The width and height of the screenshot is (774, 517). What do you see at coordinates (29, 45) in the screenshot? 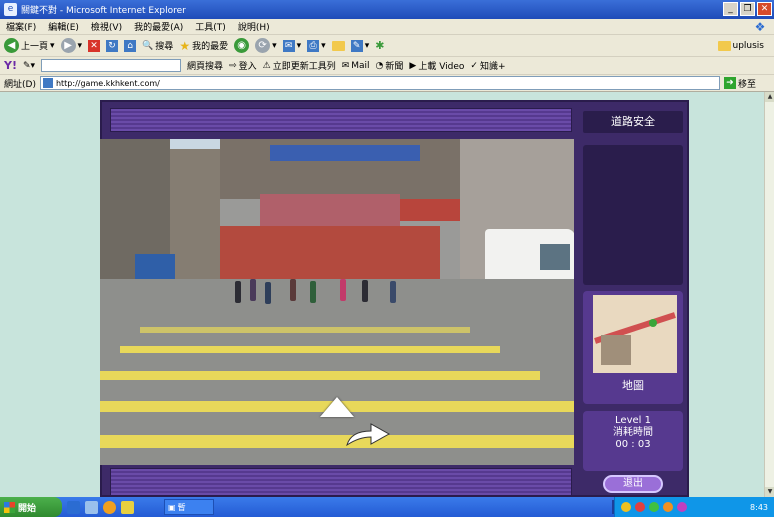
I see `back-button: ◀ 上一頁 ▾` at bounding box center [29, 45].